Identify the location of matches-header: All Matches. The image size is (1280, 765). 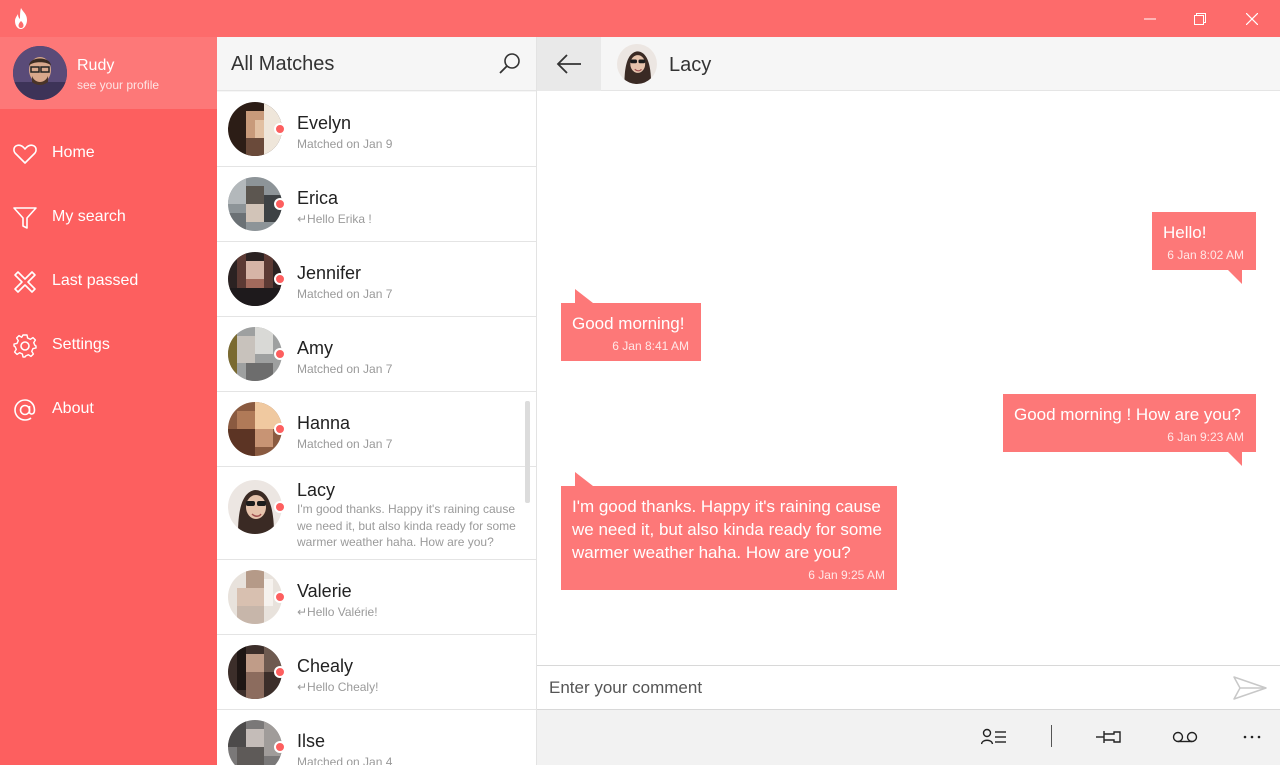
(376, 64).